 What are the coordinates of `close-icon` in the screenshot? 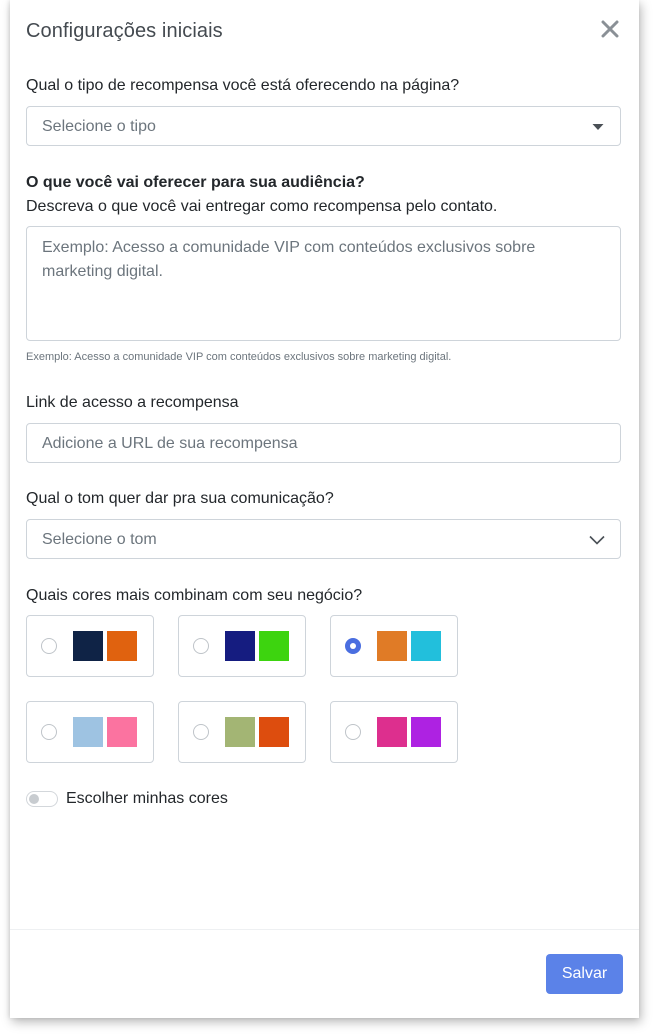 It's located at (610, 29).